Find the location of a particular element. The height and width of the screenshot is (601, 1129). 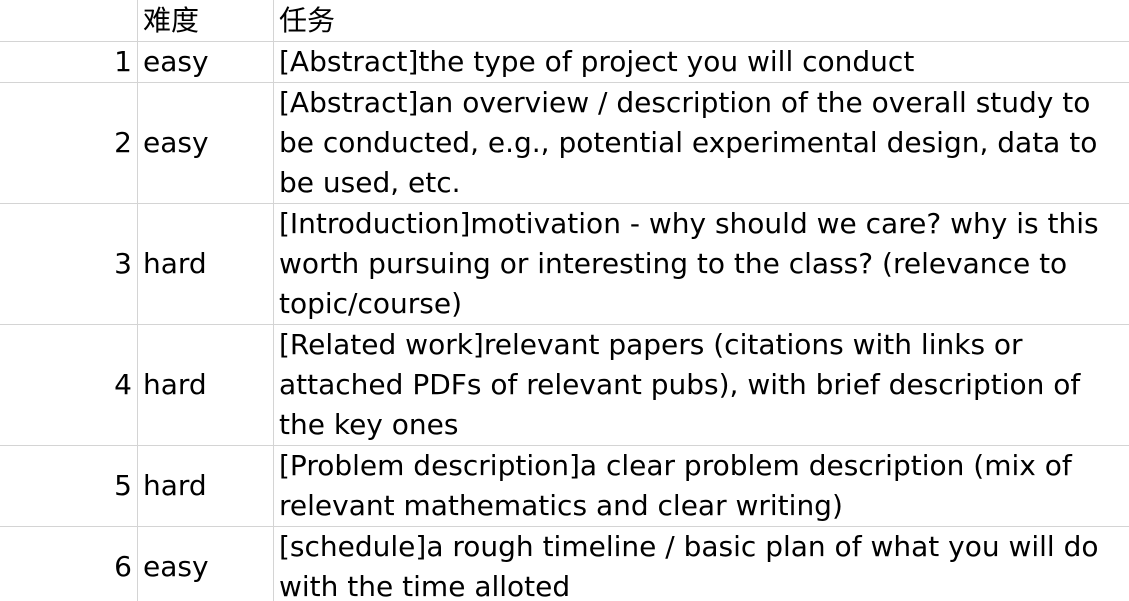

row-index-cell: 5 is located at coordinates (69, 486).